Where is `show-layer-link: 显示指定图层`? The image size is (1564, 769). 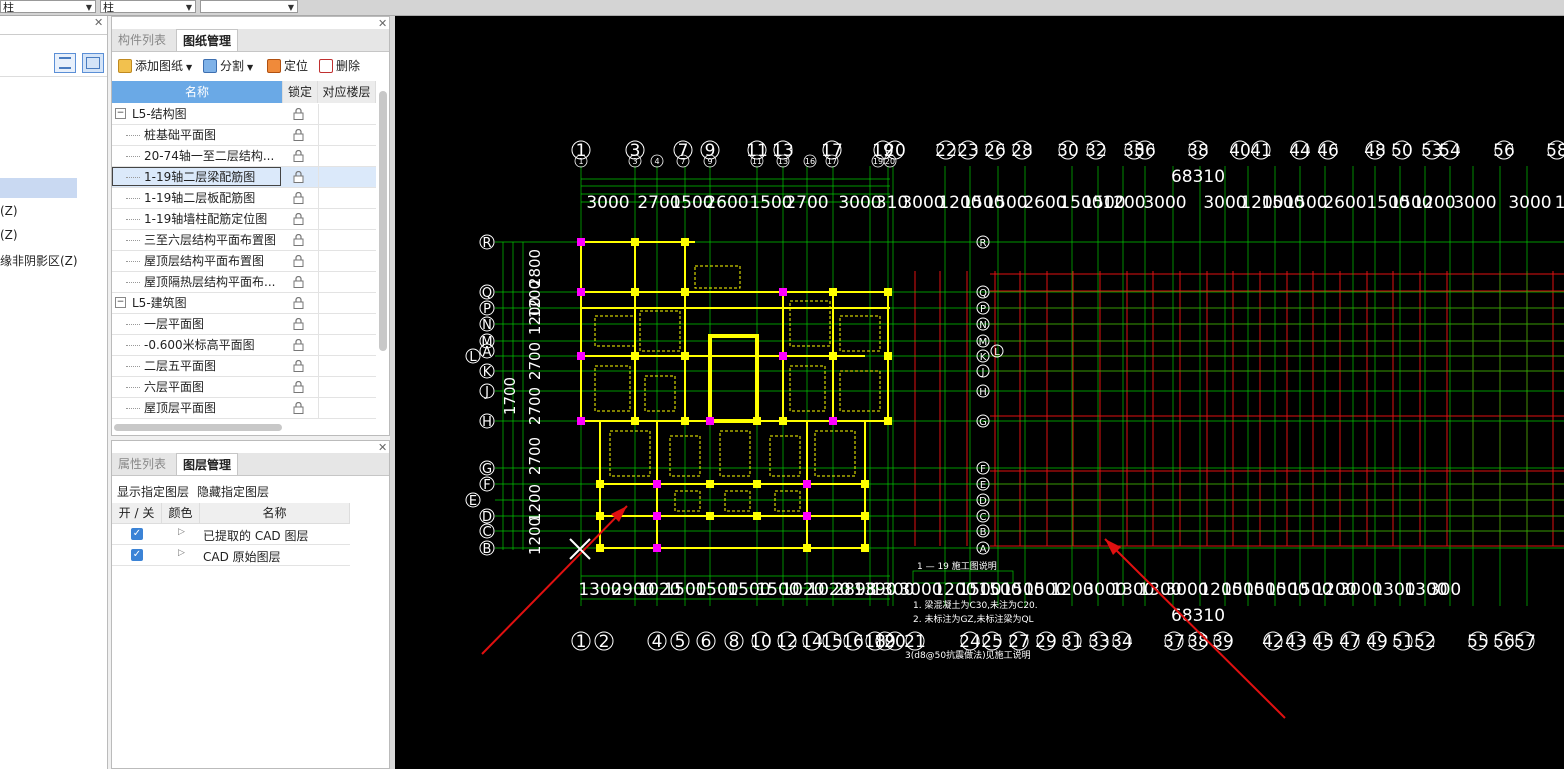 show-layer-link: 显示指定图层 is located at coordinates (153, 491).